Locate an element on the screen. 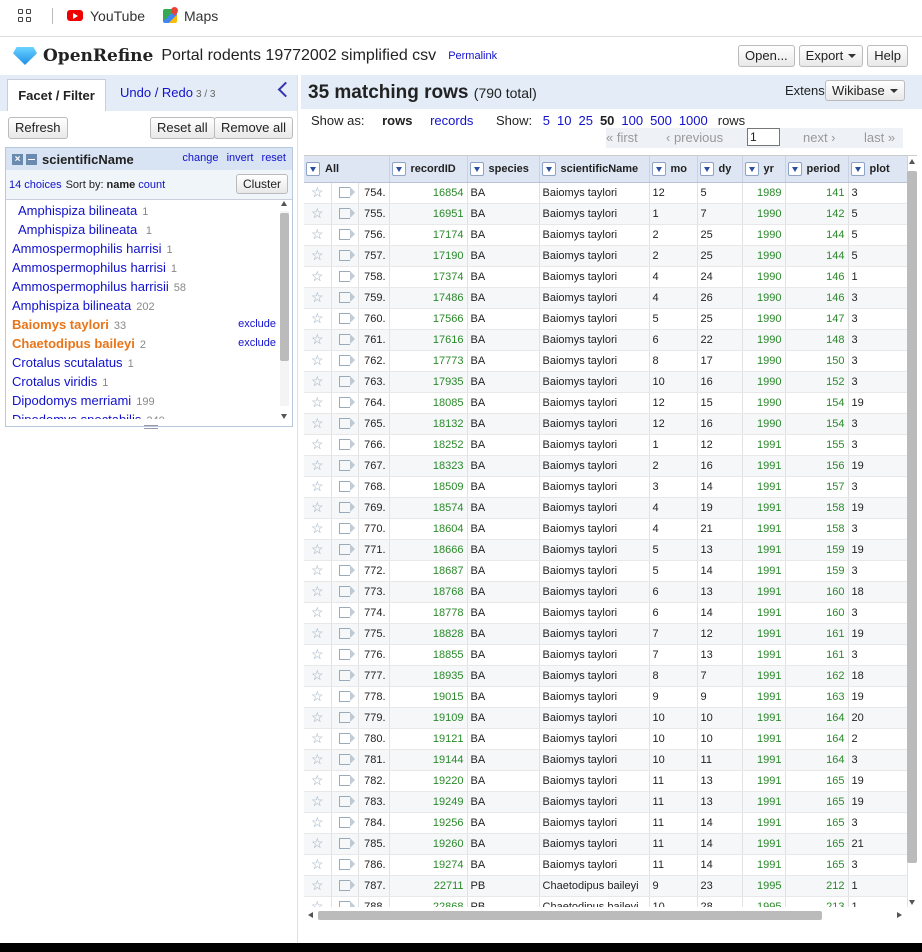  table-cell: 142 is located at coordinates (817, 214).